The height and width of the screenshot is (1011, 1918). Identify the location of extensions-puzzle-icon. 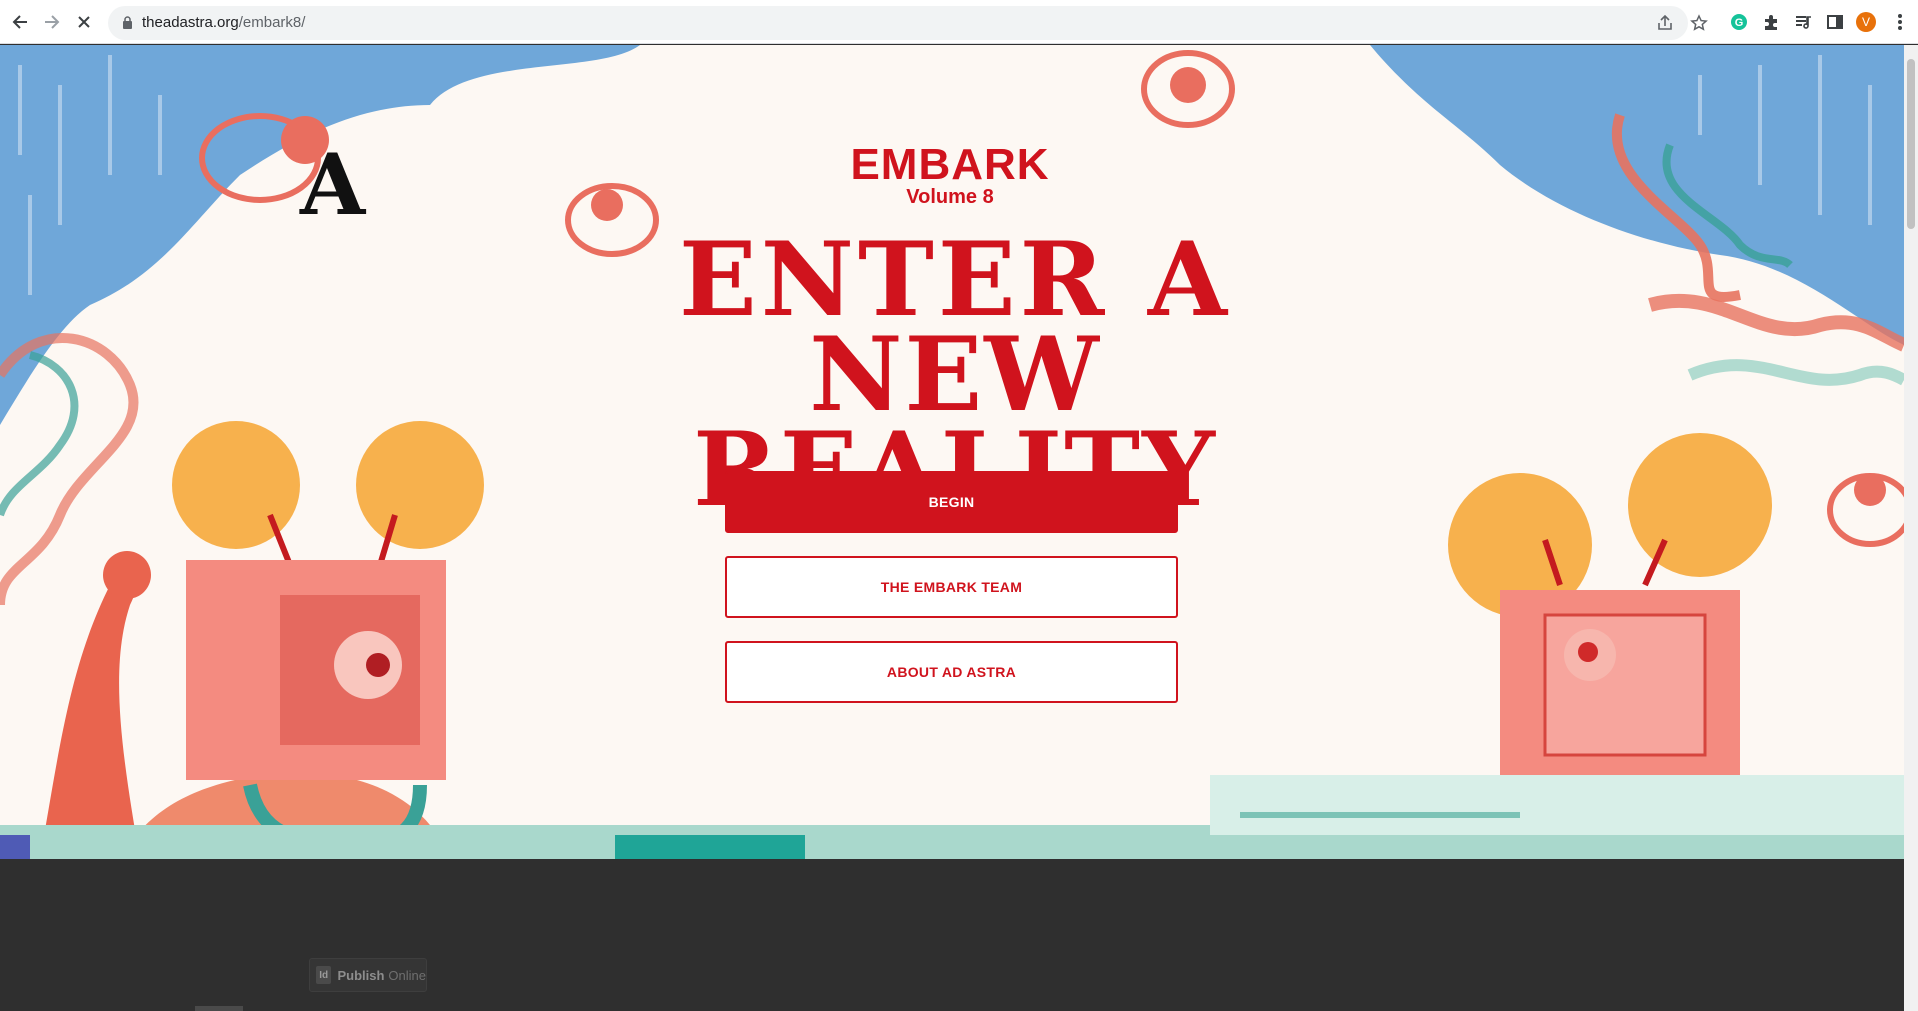
(1771, 22).